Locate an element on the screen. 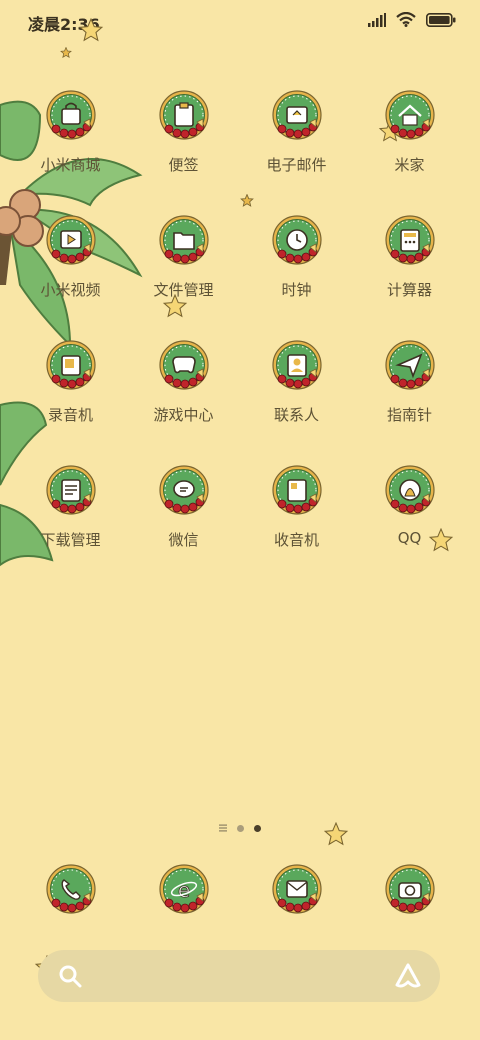  camera-icon is located at coordinates (410, 890).